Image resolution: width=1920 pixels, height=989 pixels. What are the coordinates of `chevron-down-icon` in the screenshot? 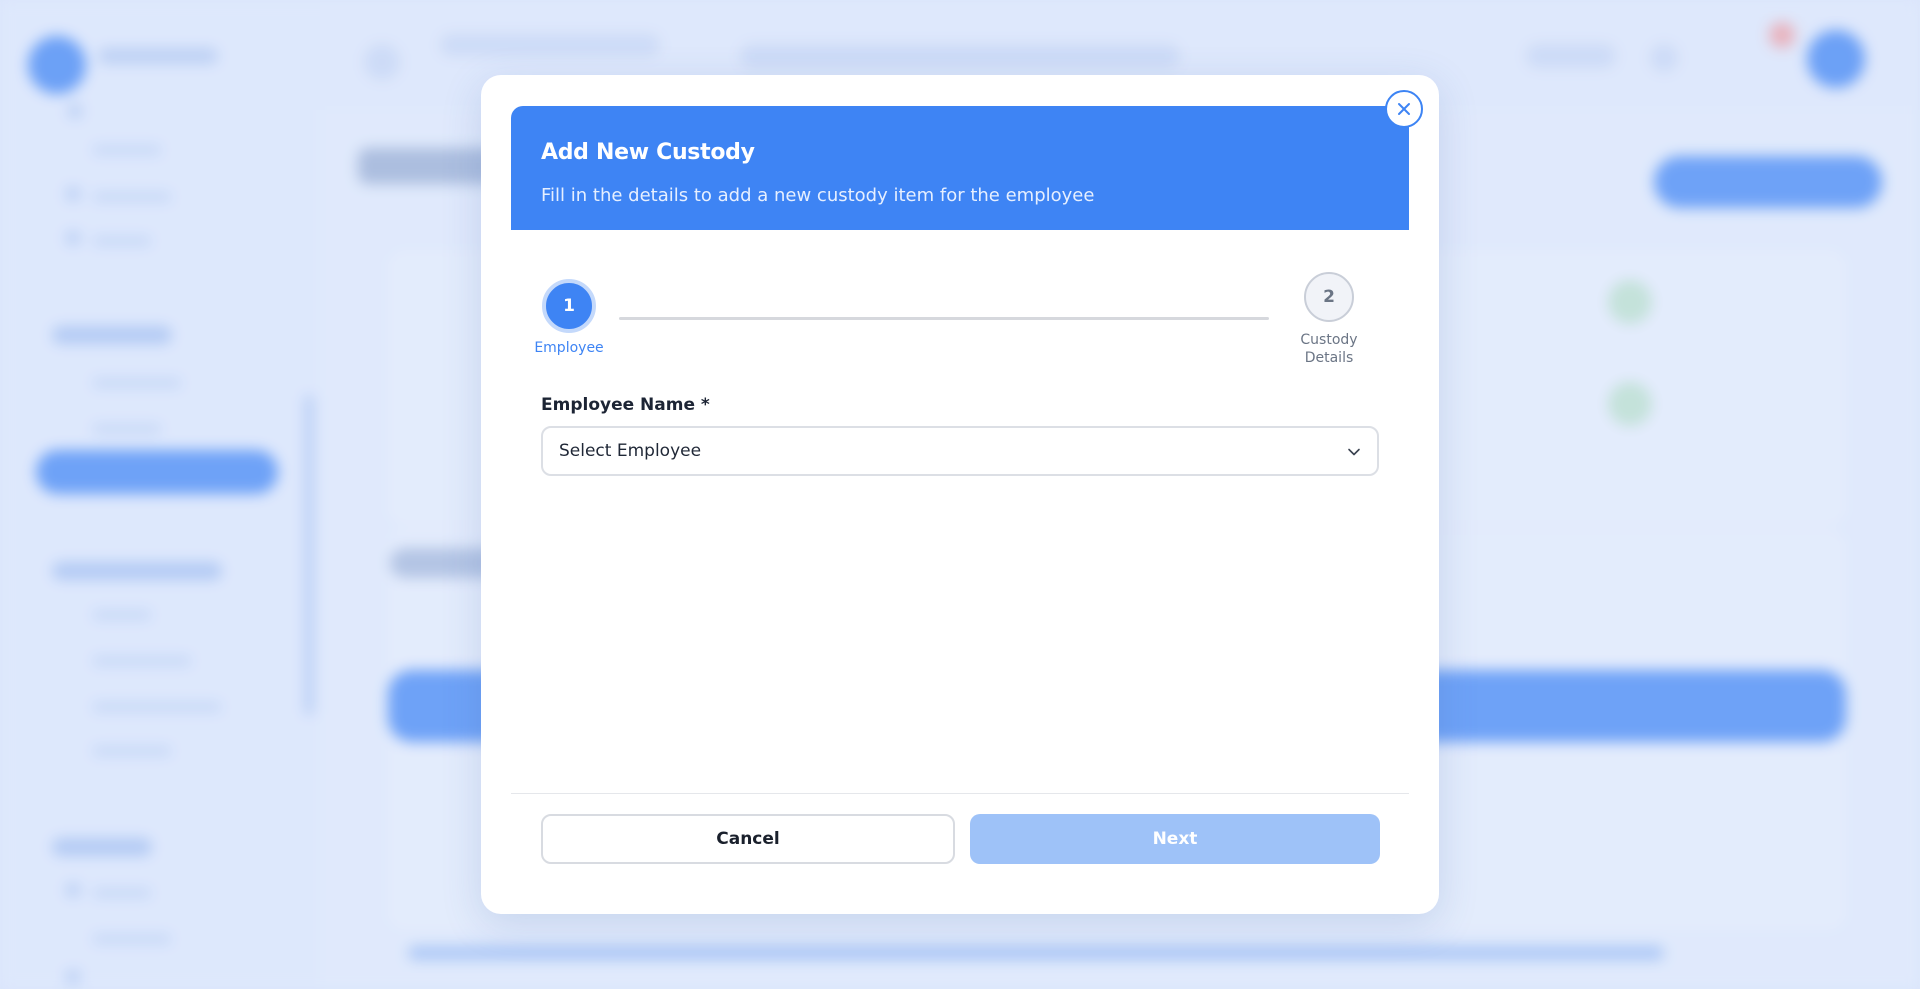 It's located at (1354, 452).